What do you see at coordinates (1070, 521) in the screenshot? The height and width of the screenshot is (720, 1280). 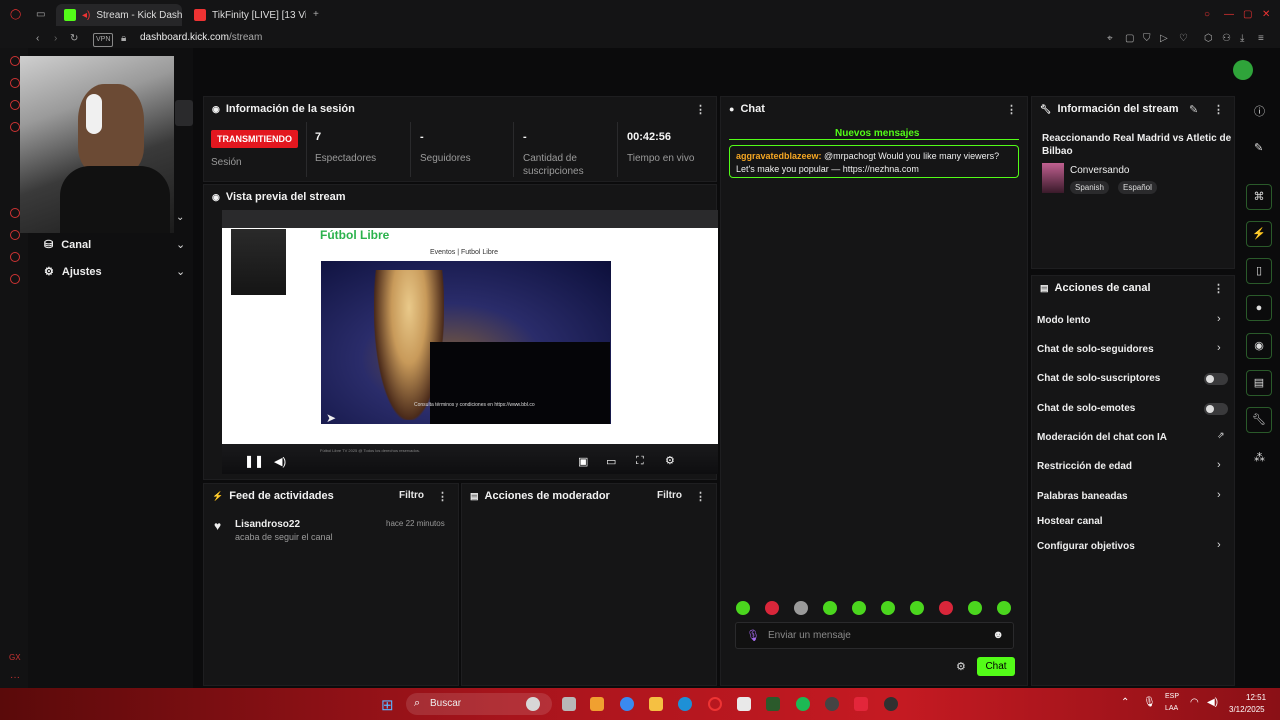 I see `action-host-channel: Hostear canal` at bounding box center [1070, 521].